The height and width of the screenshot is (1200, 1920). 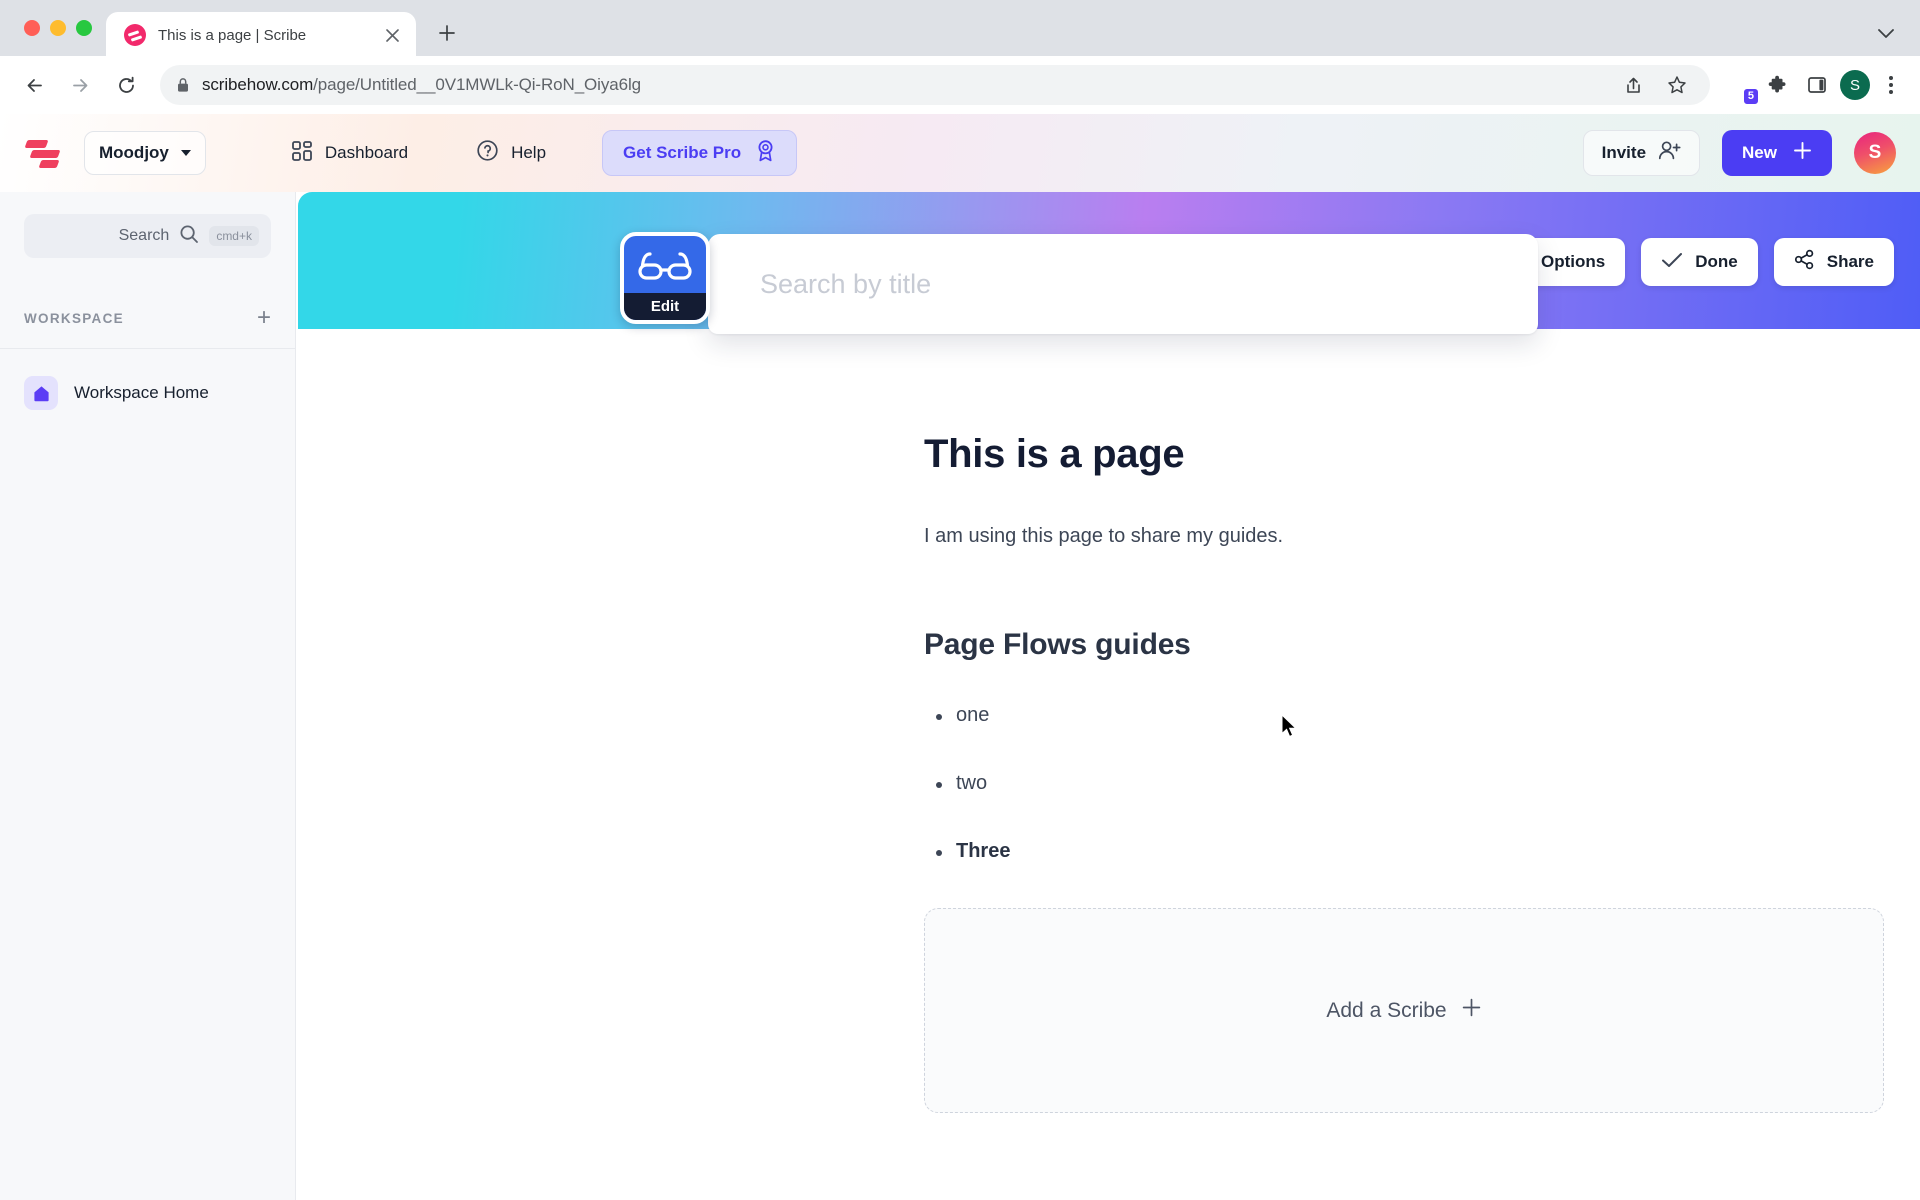 I want to click on side-panel-icon, so click(x=1817, y=85).